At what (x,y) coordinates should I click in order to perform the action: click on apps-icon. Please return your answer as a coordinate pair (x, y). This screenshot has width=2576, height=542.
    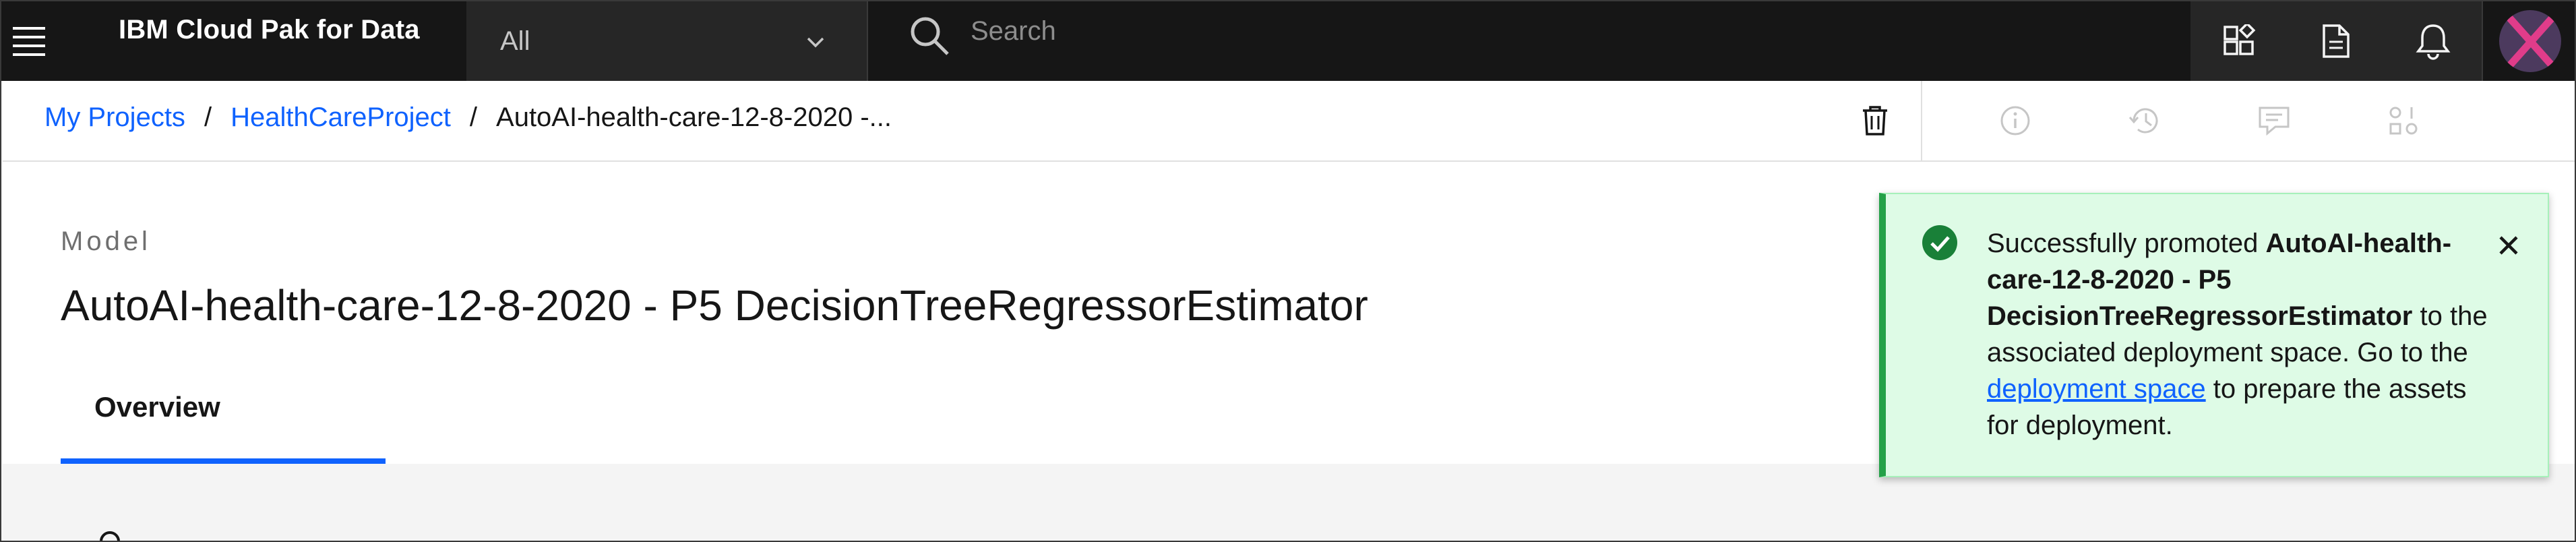
    Looking at the image, I should click on (2240, 39).